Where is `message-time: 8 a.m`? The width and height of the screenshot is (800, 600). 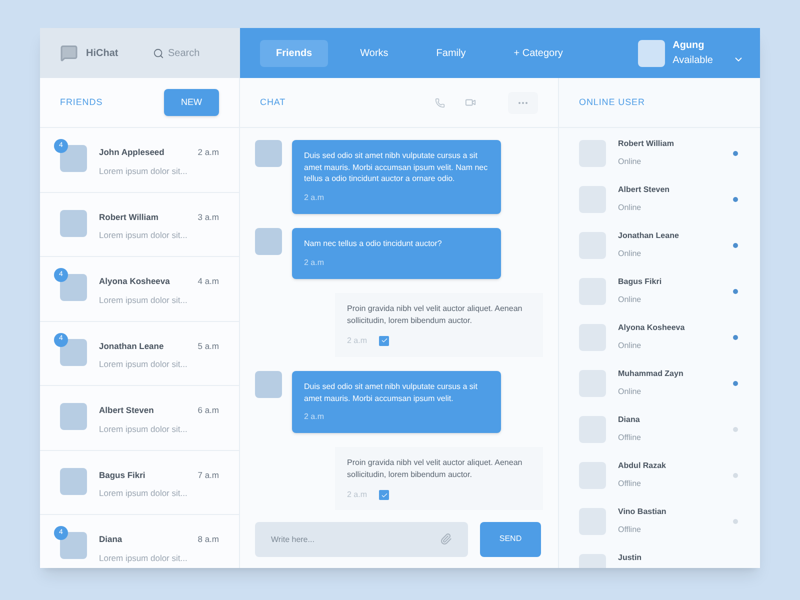
message-time: 8 a.m is located at coordinates (208, 539).